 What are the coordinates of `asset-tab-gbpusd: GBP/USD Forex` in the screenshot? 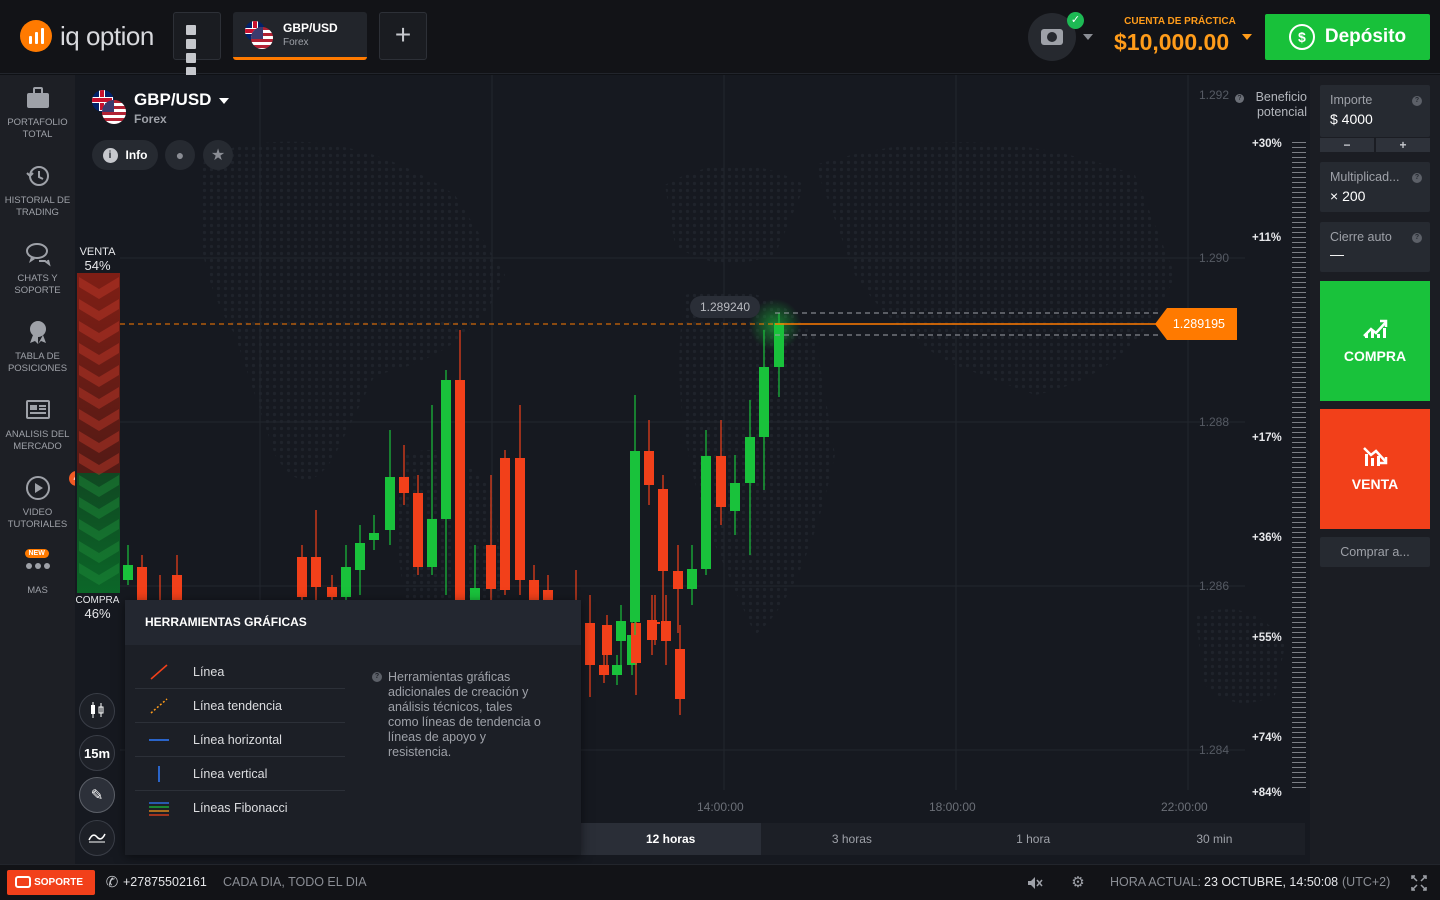 It's located at (300, 36).